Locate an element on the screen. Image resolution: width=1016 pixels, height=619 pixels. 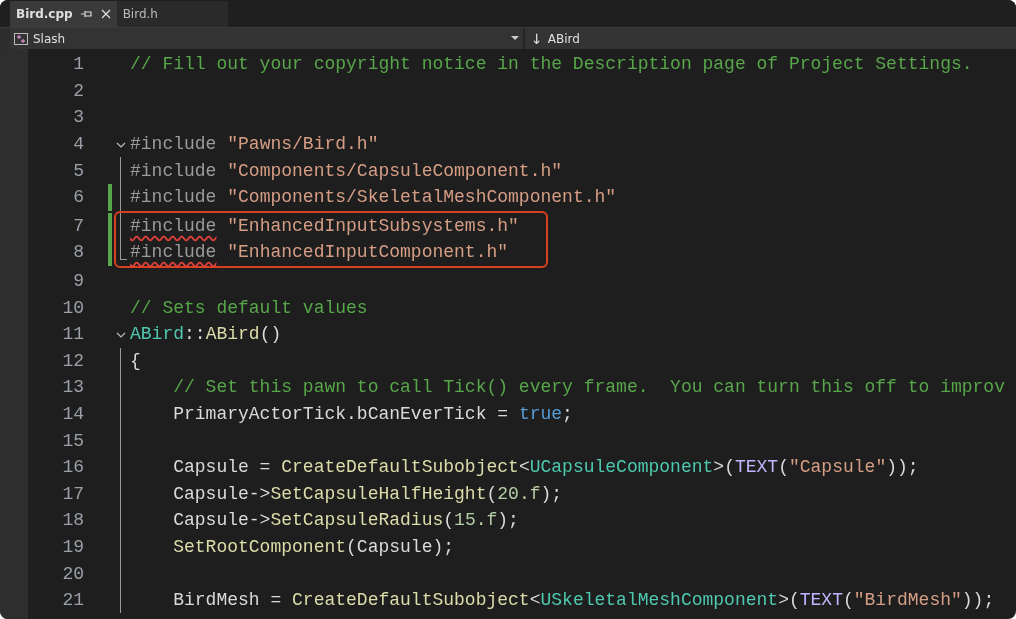
line-number: 9 is located at coordinates (78, 281).